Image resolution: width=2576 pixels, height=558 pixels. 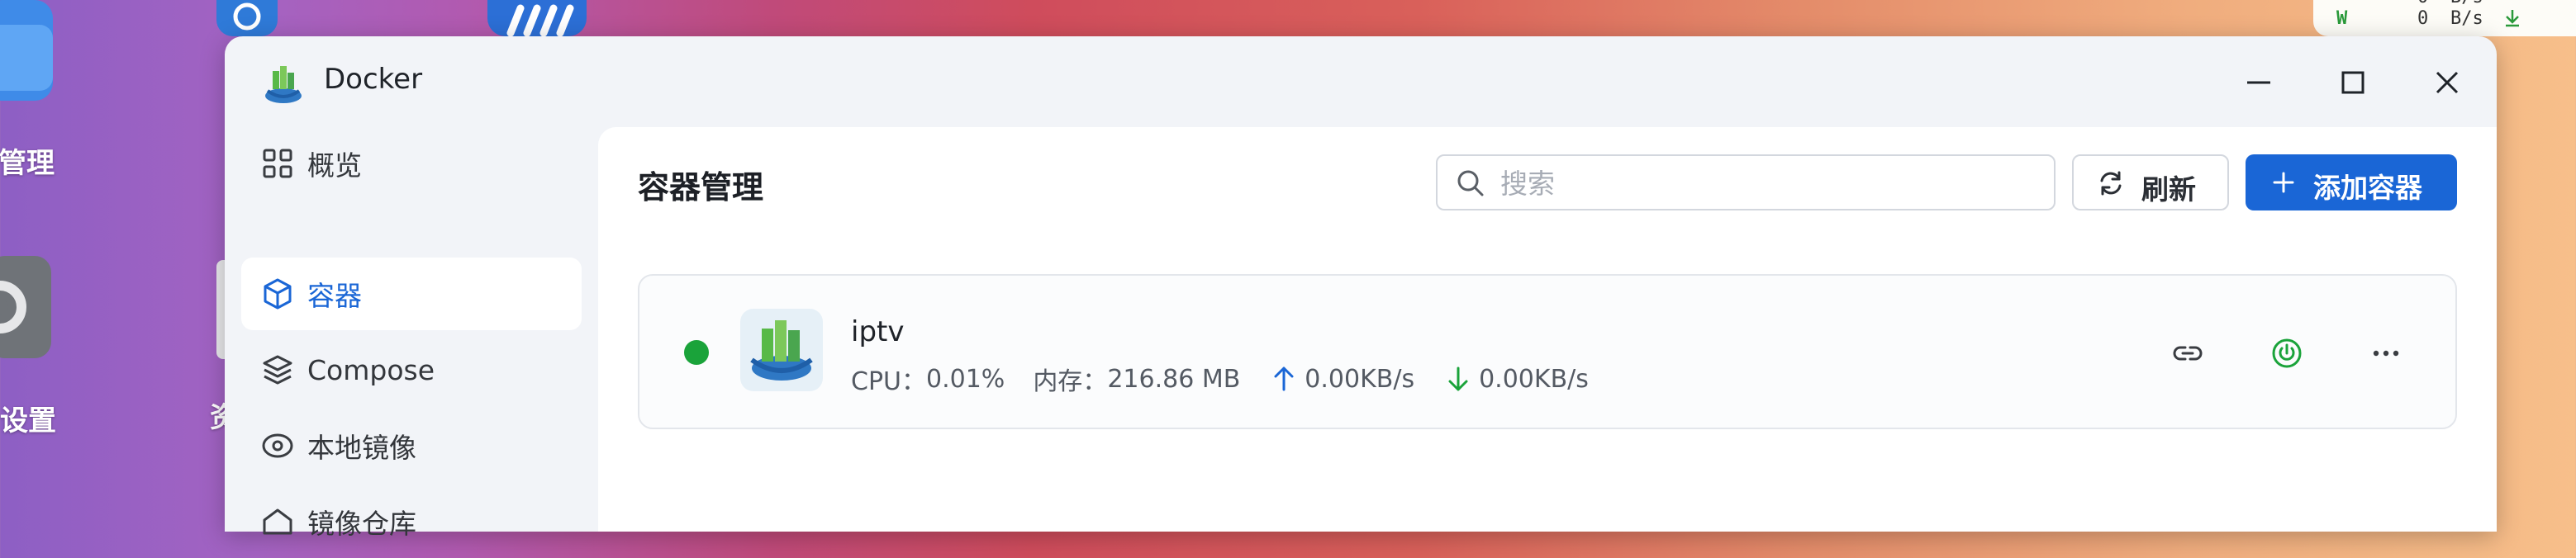 I want to click on minimize-icon, so click(x=2258, y=82).